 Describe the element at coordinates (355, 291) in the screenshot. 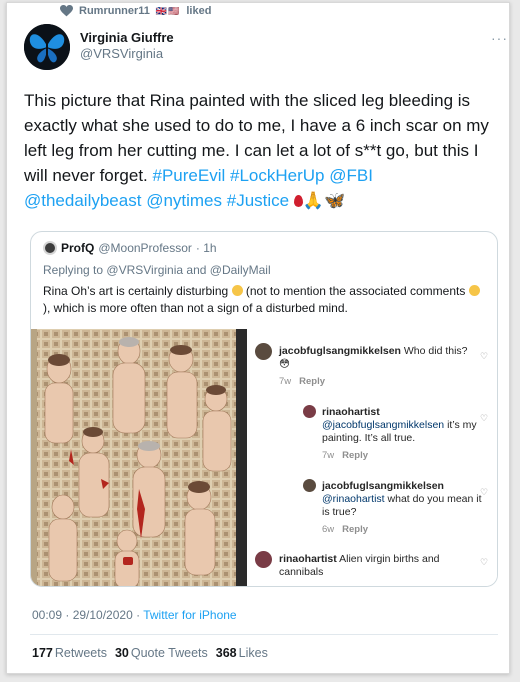

I see `quote-text-part-2: (not to mention the associated comments` at that location.